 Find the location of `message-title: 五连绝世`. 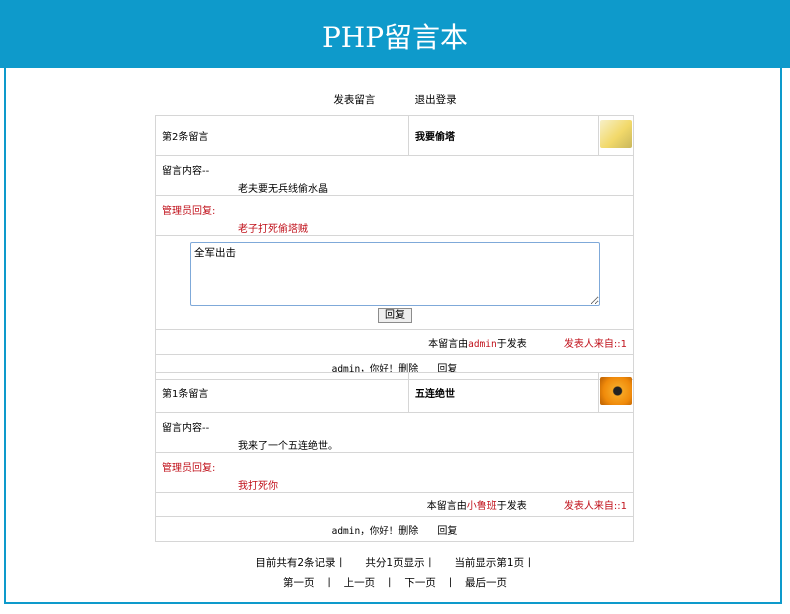

message-title: 五连绝世 is located at coordinates (503, 392).